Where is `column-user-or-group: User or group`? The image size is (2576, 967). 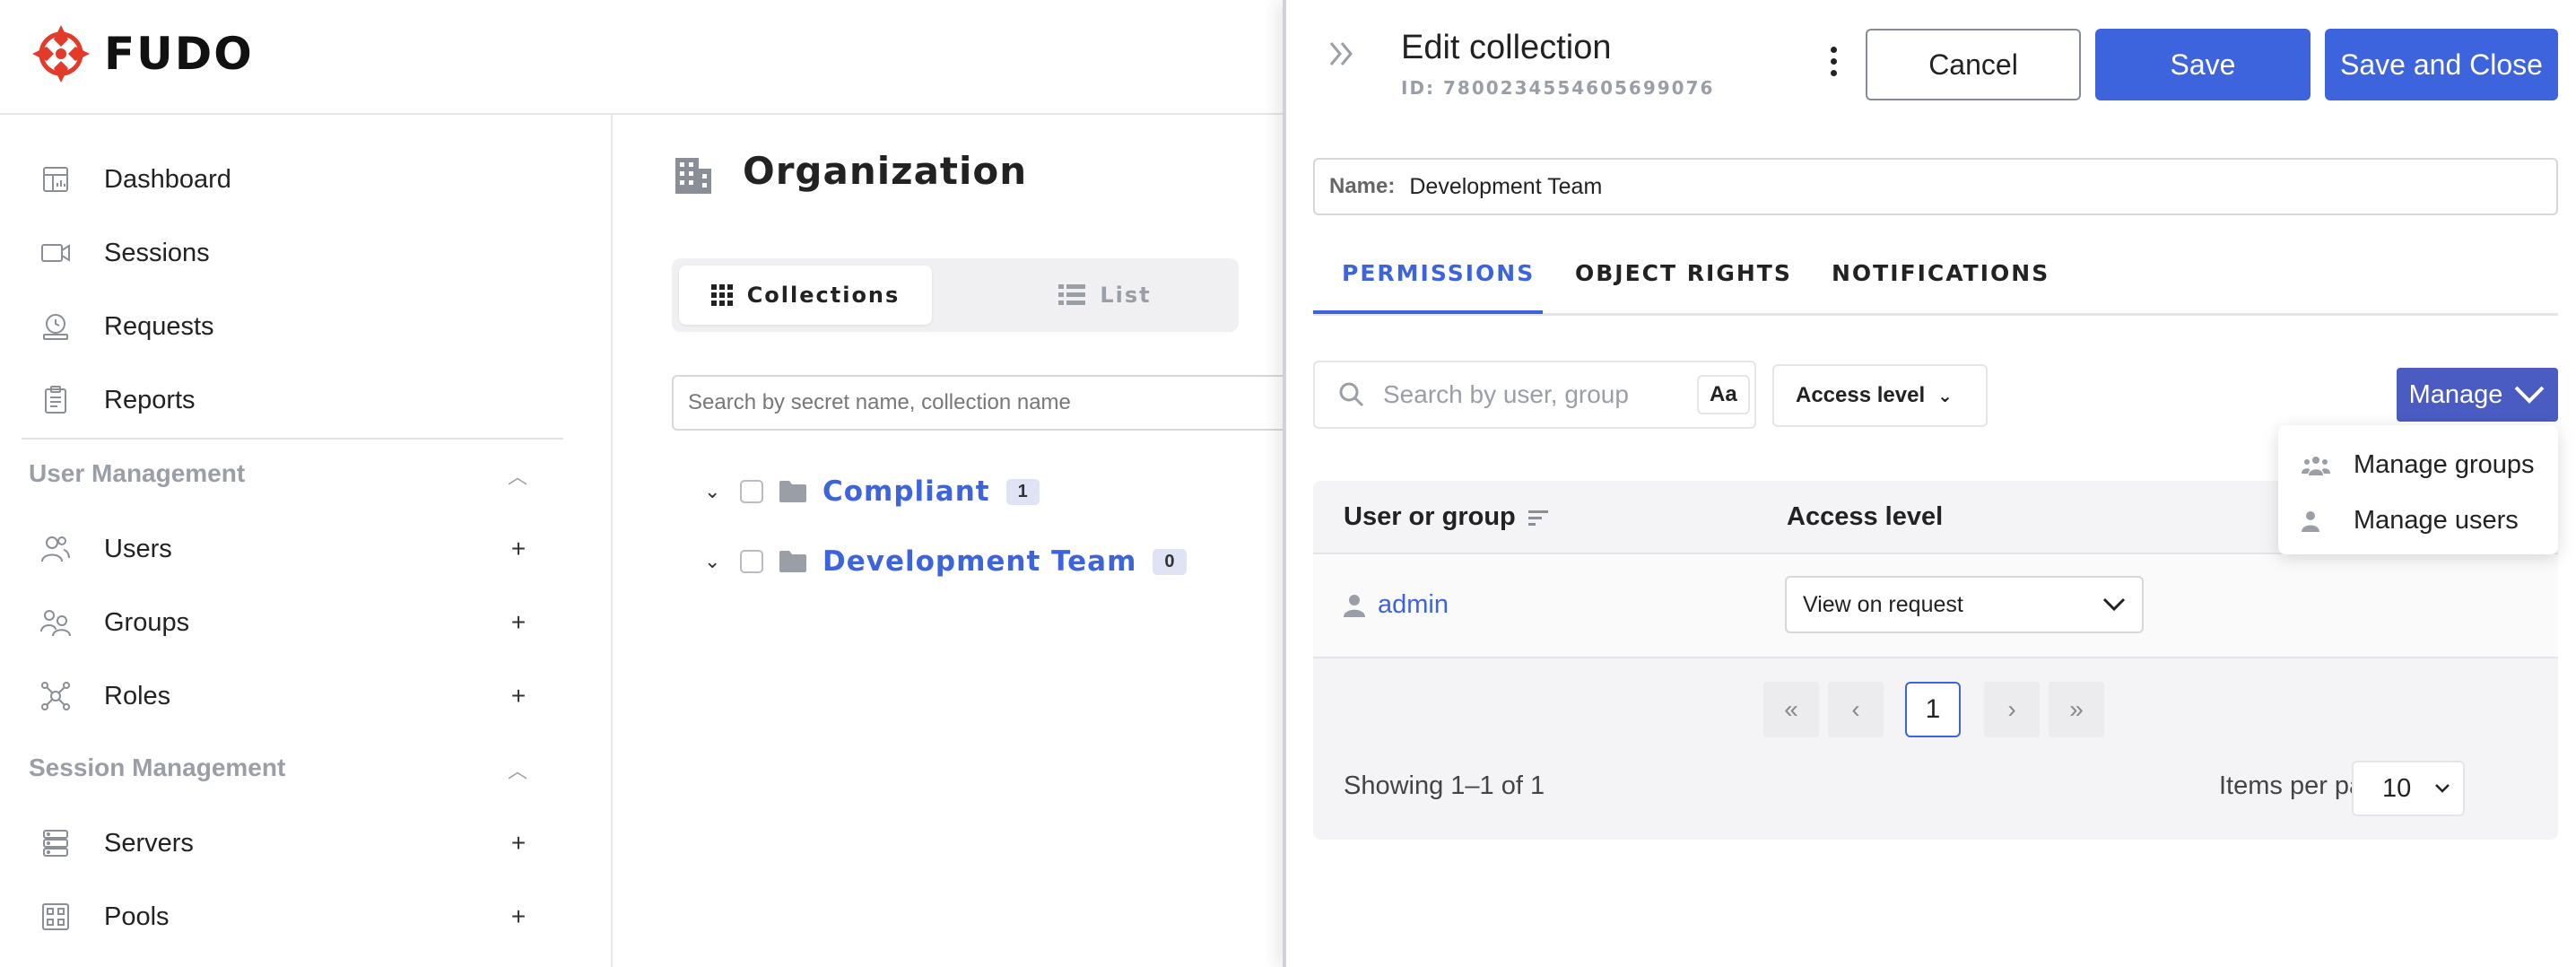
column-user-or-group: User or group is located at coordinates (1447, 517).